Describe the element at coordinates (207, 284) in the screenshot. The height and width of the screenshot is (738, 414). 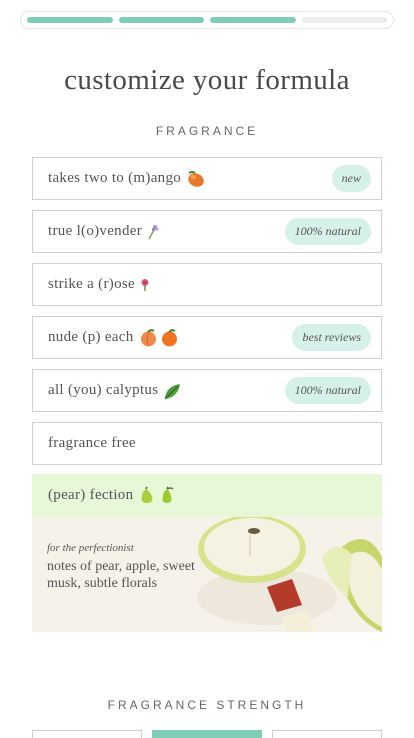
I see `fragrance-option-rose: strike a (r)ose` at that location.